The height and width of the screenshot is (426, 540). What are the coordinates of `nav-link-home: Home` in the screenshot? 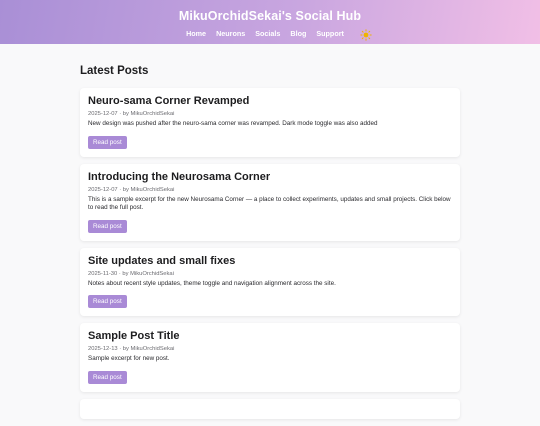 It's located at (196, 33).